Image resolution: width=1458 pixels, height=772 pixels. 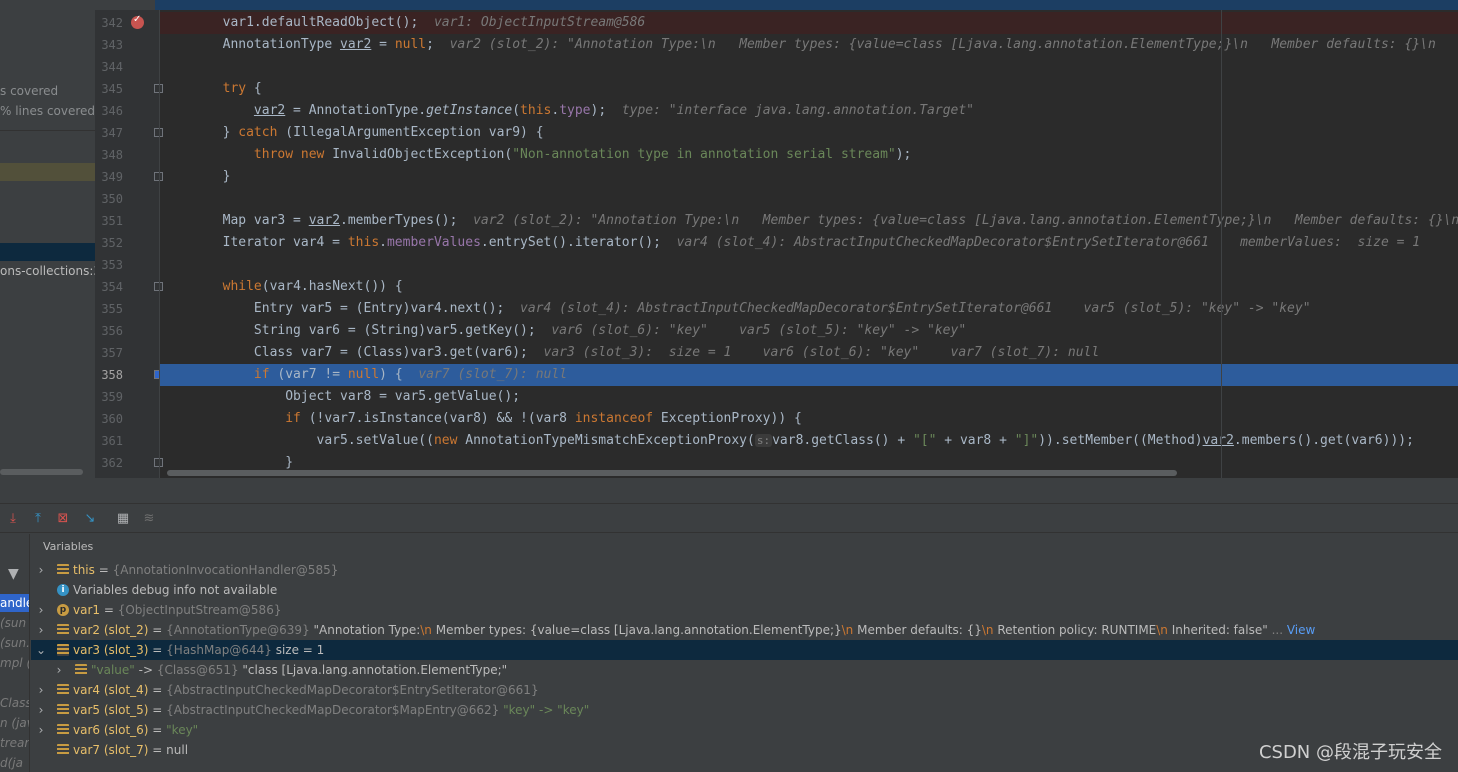 I want to click on line-number: 362, so click(x=109, y=463).